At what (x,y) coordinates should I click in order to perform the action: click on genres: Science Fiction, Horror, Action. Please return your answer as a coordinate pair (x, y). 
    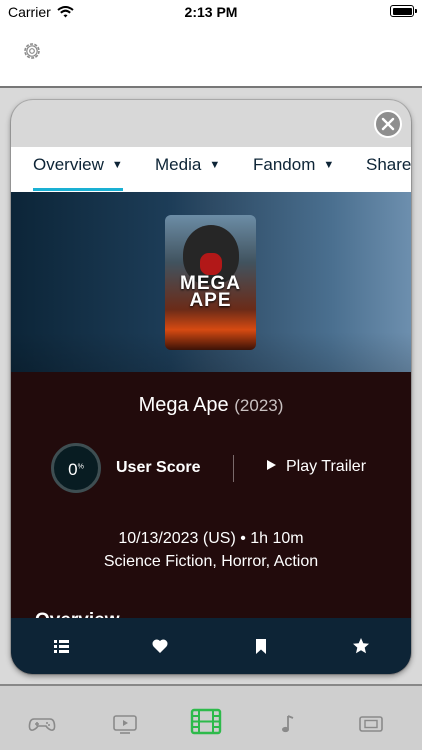
    Looking at the image, I should click on (211, 561).